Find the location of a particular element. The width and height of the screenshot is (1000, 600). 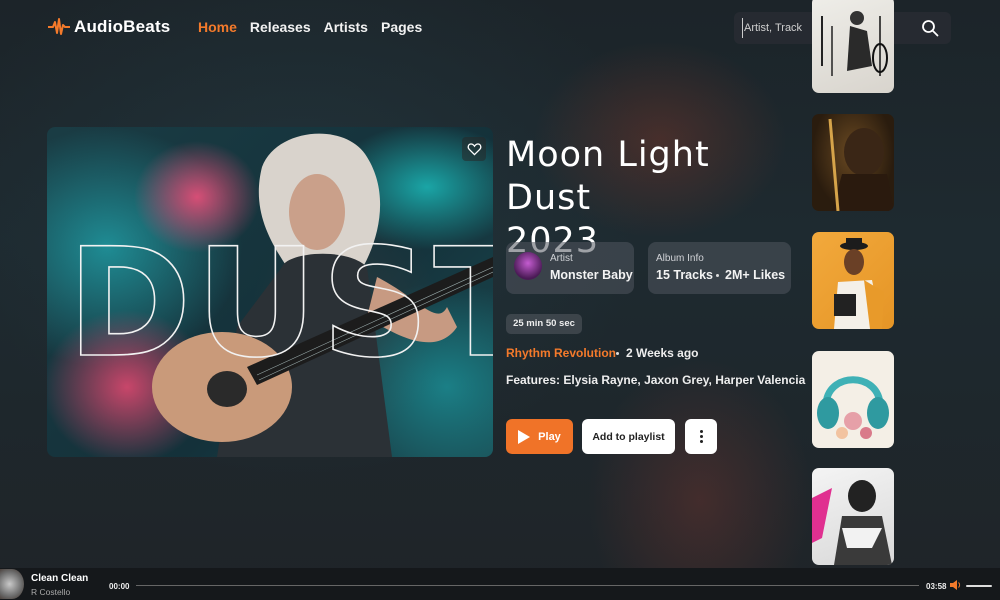

like-count: 2M+ Likes is located at coordinates (755, 275).